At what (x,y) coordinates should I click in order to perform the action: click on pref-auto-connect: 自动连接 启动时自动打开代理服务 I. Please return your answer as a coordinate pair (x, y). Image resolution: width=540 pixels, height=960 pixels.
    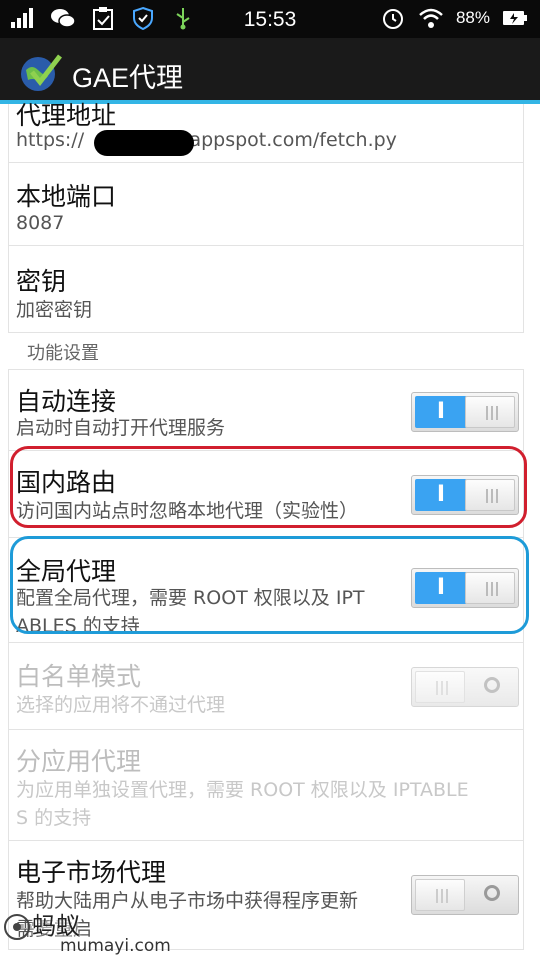
    Looking at the image, I should click on (266, 410).